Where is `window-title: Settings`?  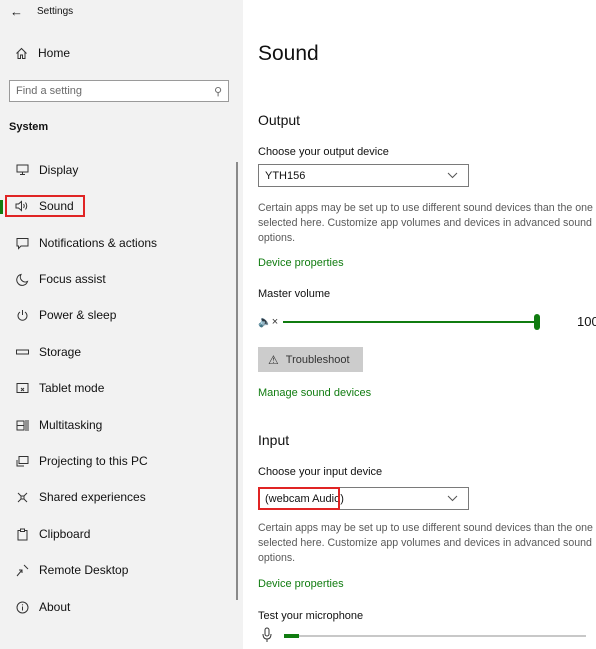
window-title: Settings is located at coordinates (55, 11).